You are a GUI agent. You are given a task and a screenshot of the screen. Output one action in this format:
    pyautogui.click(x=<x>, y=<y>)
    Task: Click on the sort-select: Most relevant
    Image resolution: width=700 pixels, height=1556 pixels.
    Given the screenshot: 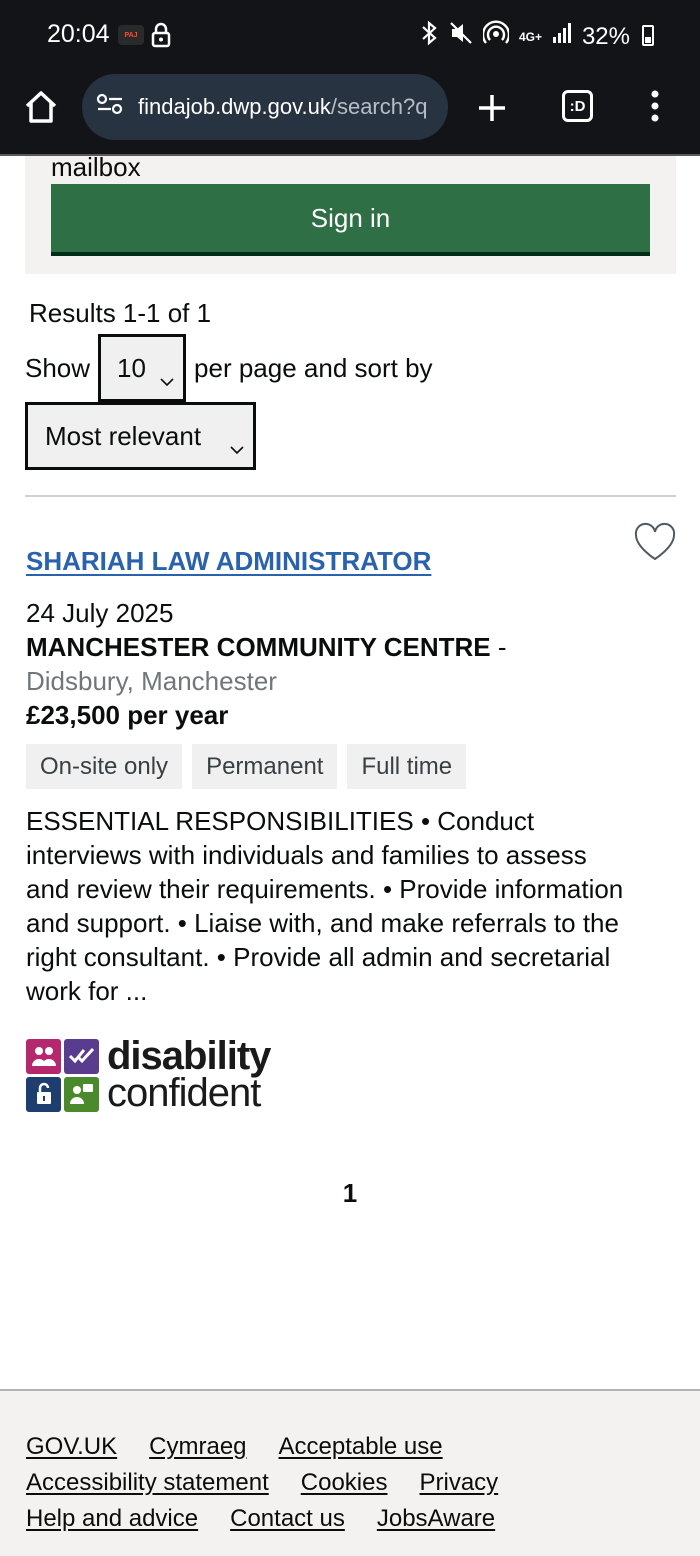 What is the action you would take?
    pyautogui.click(x=140, y=436)
    